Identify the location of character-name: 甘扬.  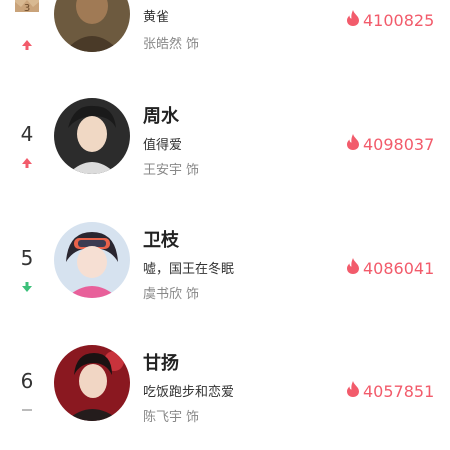
(161, 363).